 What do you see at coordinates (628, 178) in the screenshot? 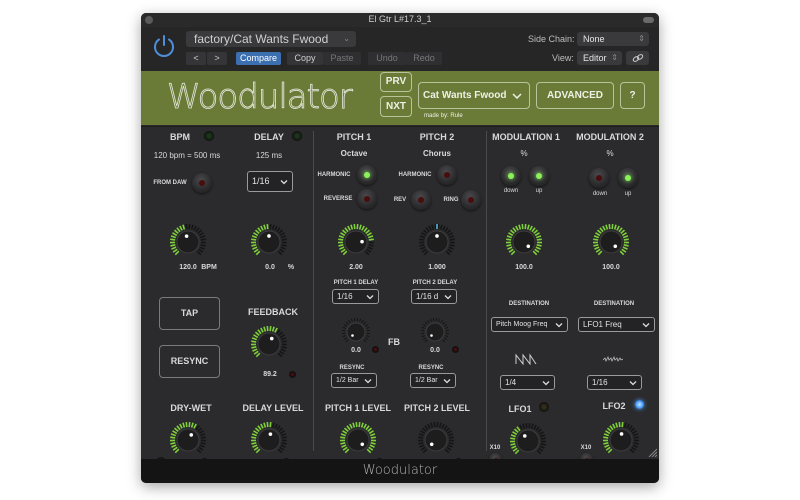
I see `mod2-up-button` at bounding box center [628, 178].